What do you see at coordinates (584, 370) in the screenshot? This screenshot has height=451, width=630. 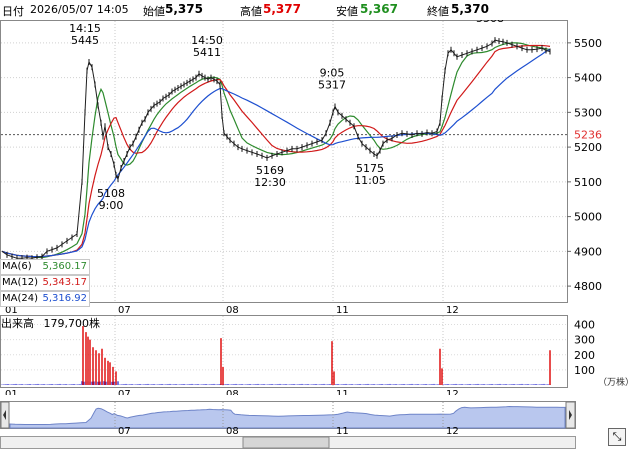 I see `volume-tick-label: 100` at bounding box center [584, 370].